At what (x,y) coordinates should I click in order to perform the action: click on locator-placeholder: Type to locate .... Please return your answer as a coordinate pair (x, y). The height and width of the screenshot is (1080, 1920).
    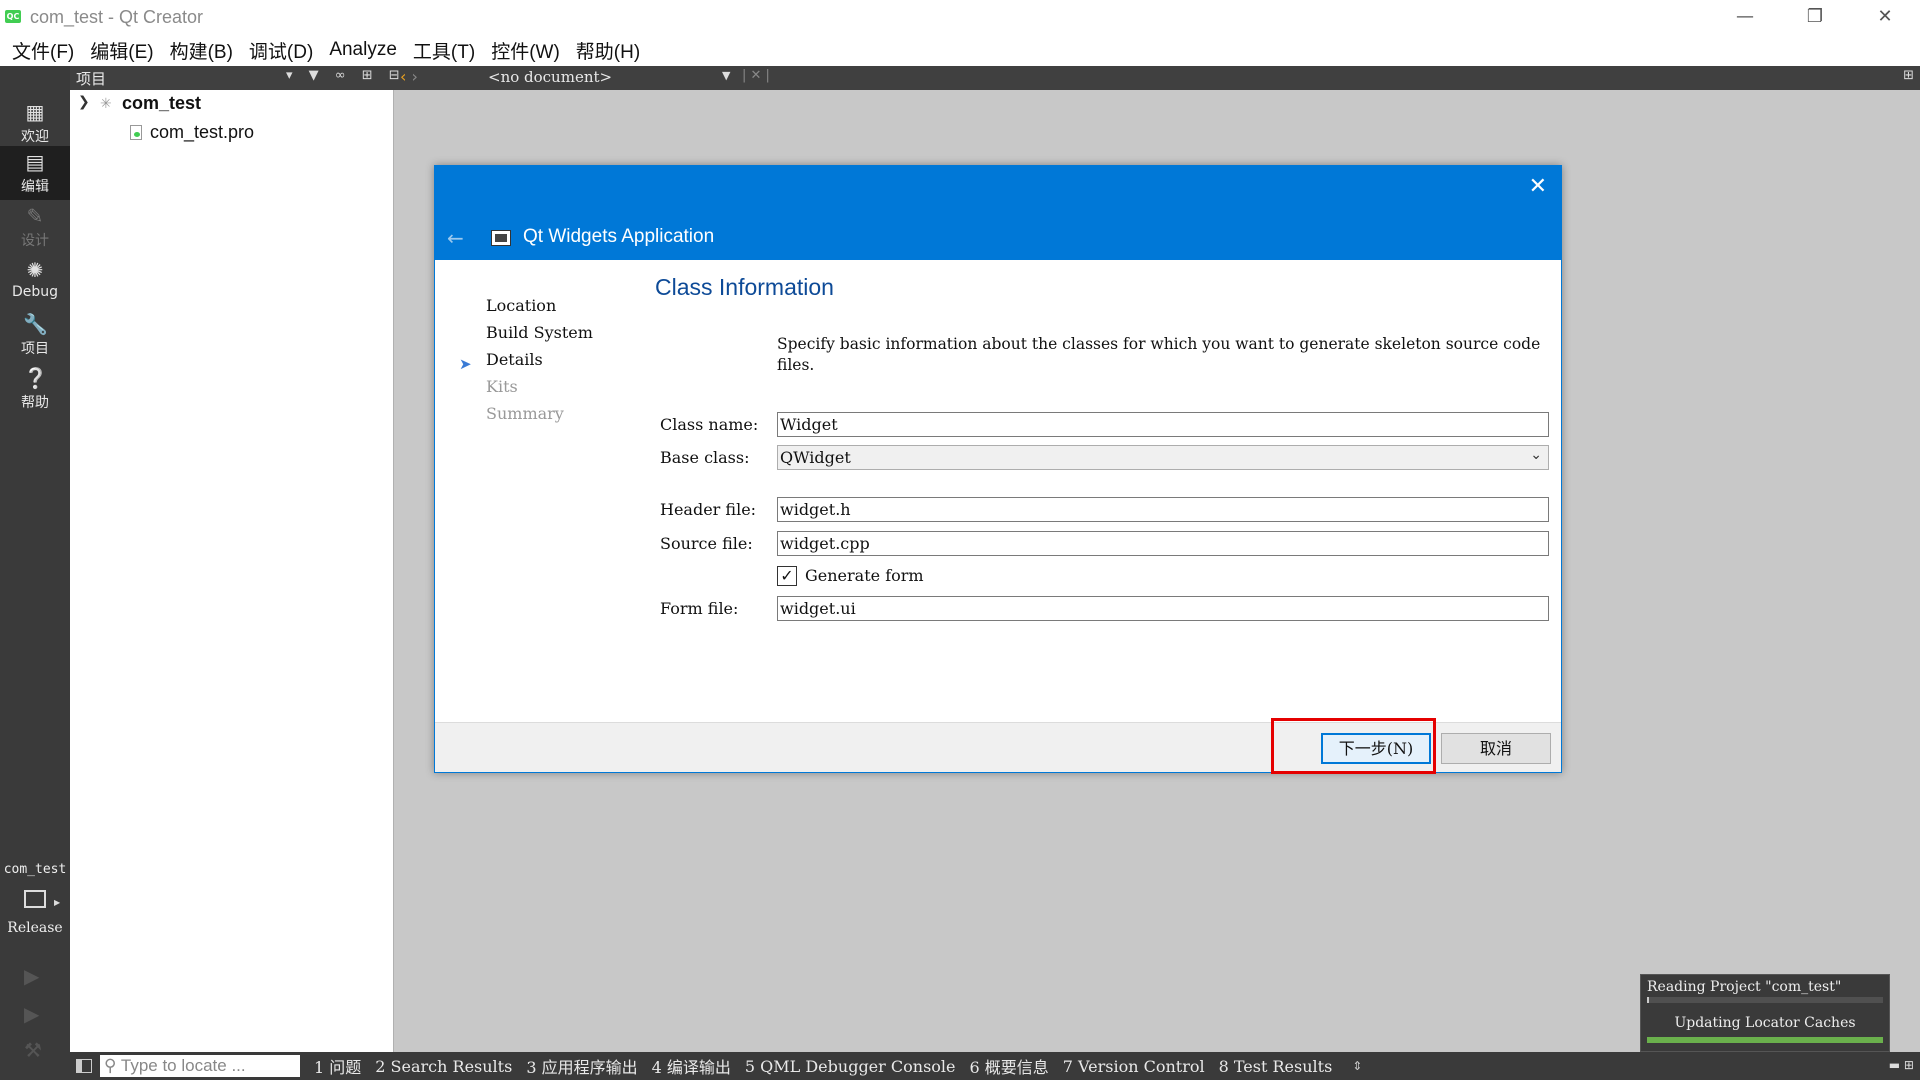
    Looking at the image, I should click on (183, 1065).